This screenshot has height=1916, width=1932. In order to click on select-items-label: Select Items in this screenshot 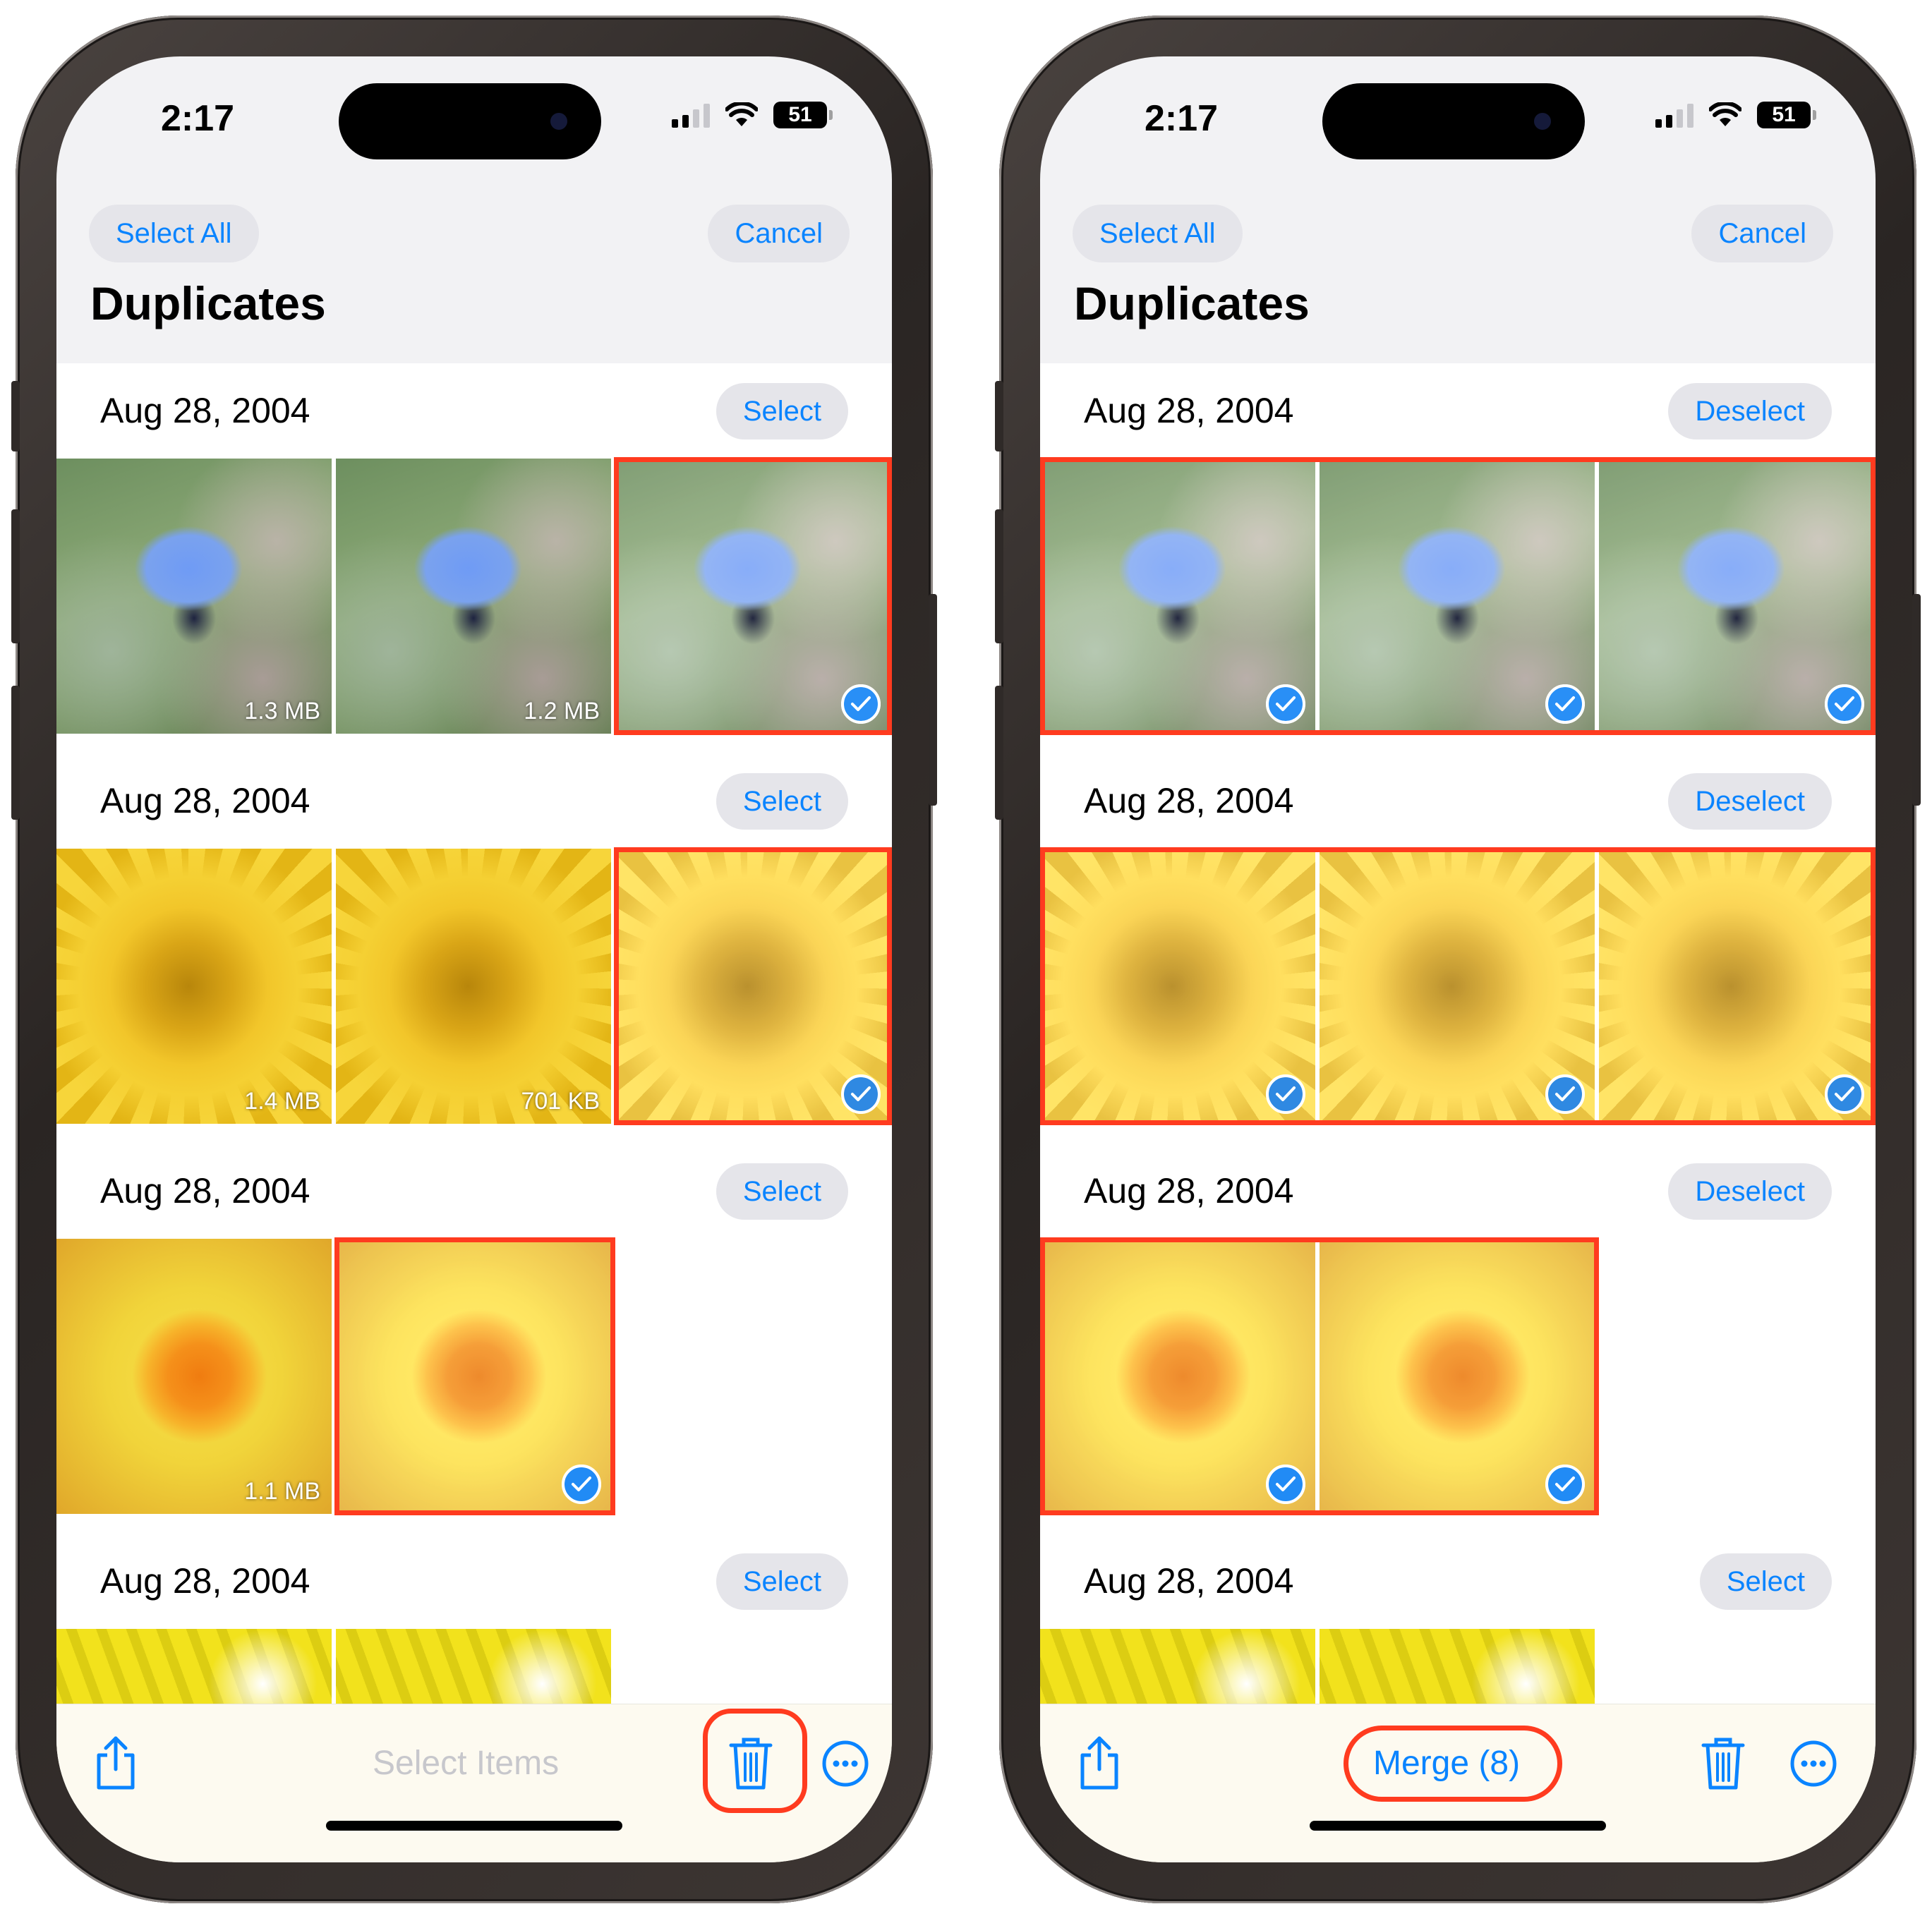, I will do `click(466, 1764)`.